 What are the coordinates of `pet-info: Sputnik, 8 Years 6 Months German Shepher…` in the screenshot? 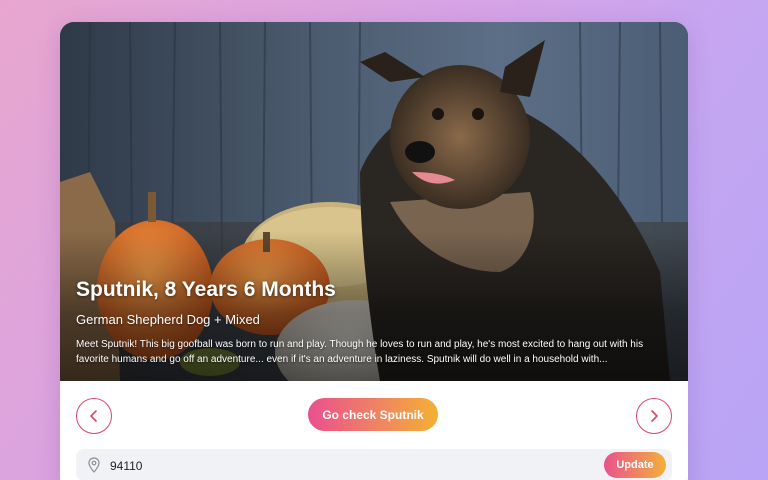 It's located at (373, 322).